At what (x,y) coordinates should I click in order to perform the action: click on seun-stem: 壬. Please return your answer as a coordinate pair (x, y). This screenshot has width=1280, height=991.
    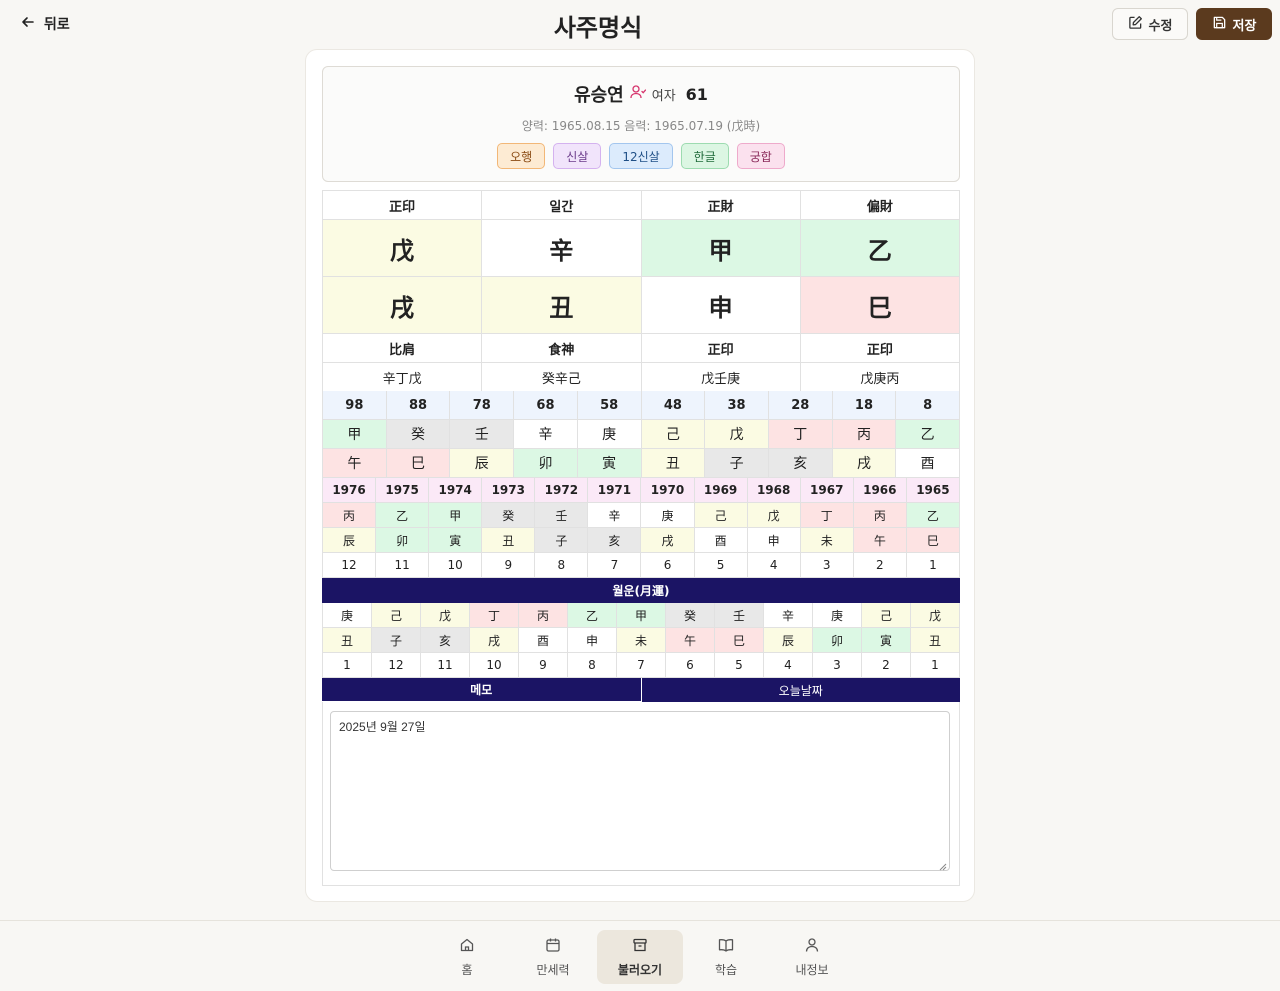
    Looking at the image, I should click on (562, 515).